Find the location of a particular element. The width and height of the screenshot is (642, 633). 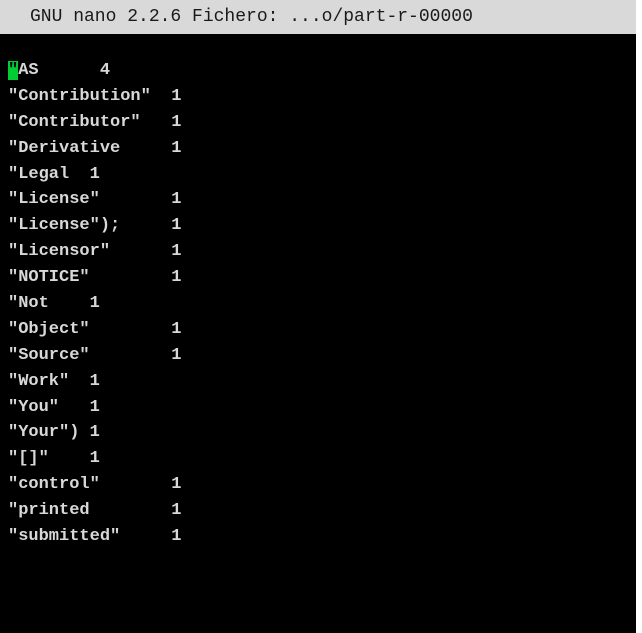

line-word: "Work" is located at coordinates (39, 381).